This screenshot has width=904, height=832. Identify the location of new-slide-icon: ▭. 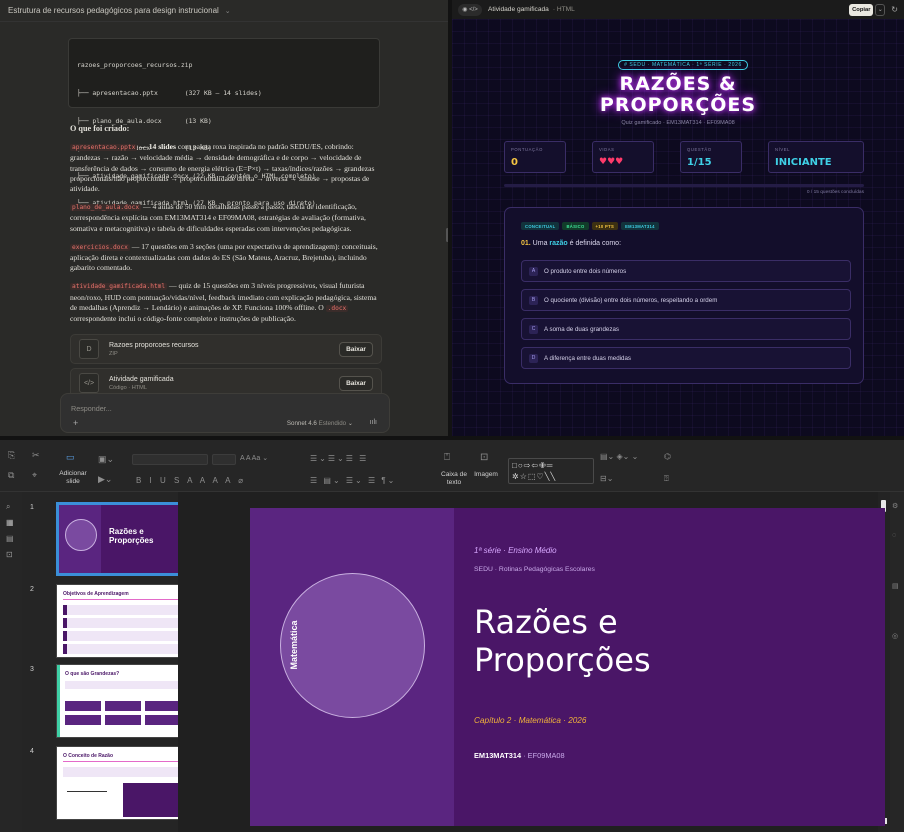
(70, 457).